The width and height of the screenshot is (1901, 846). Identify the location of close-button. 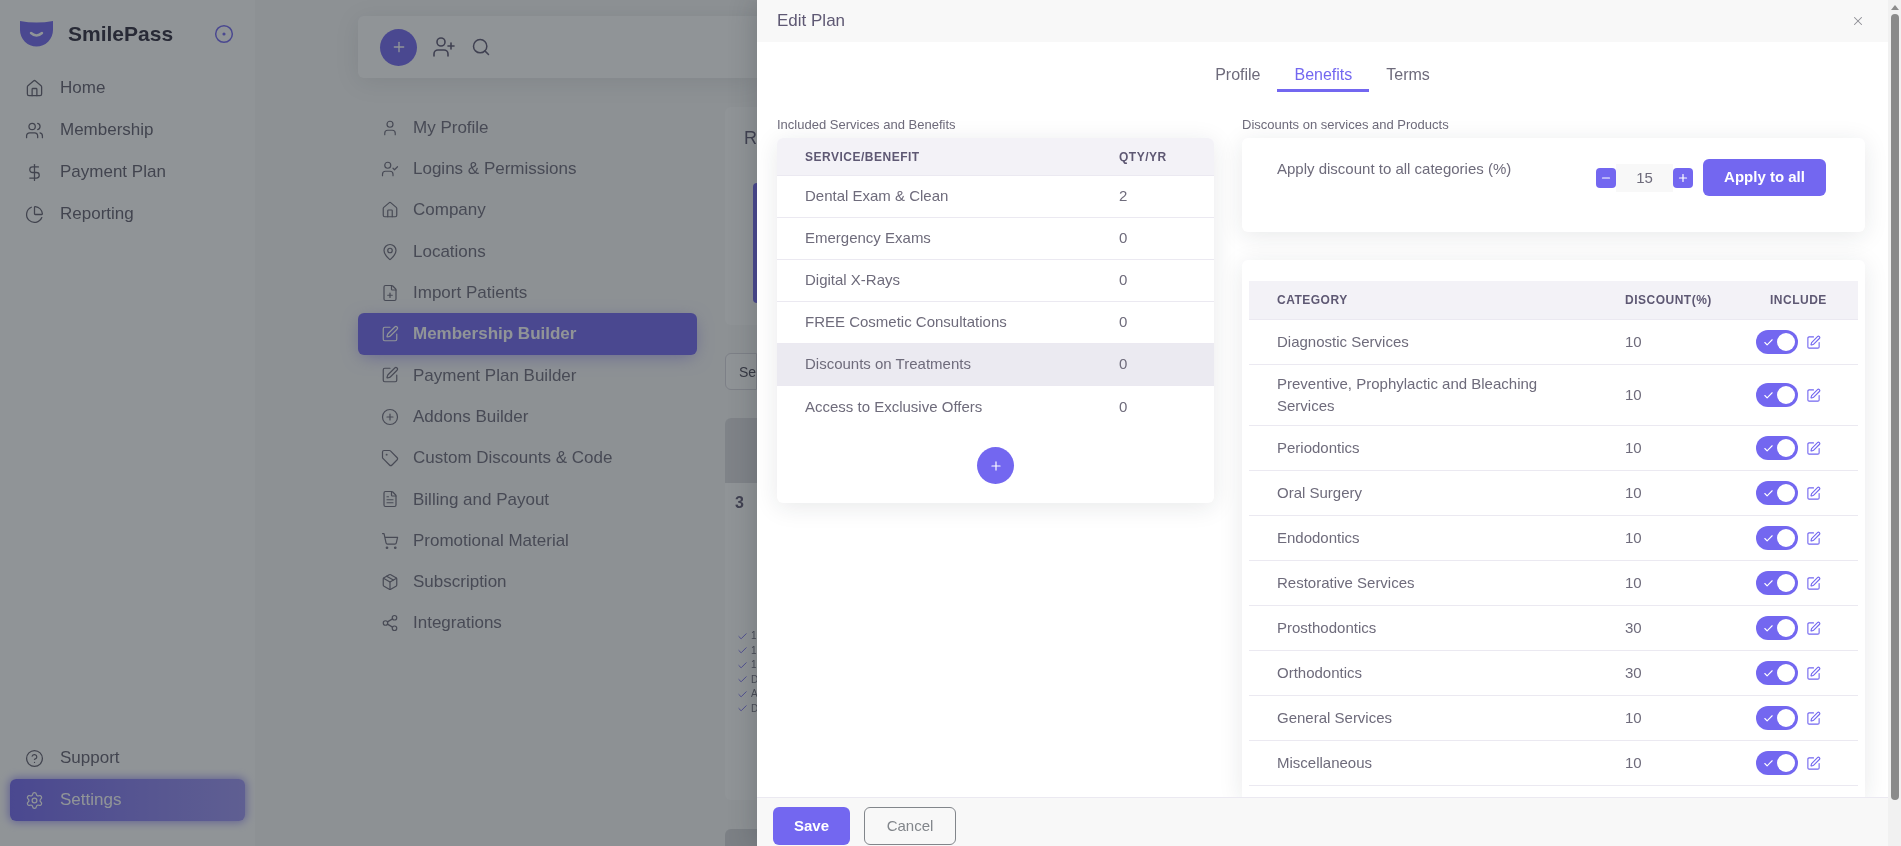
(1858, 21).